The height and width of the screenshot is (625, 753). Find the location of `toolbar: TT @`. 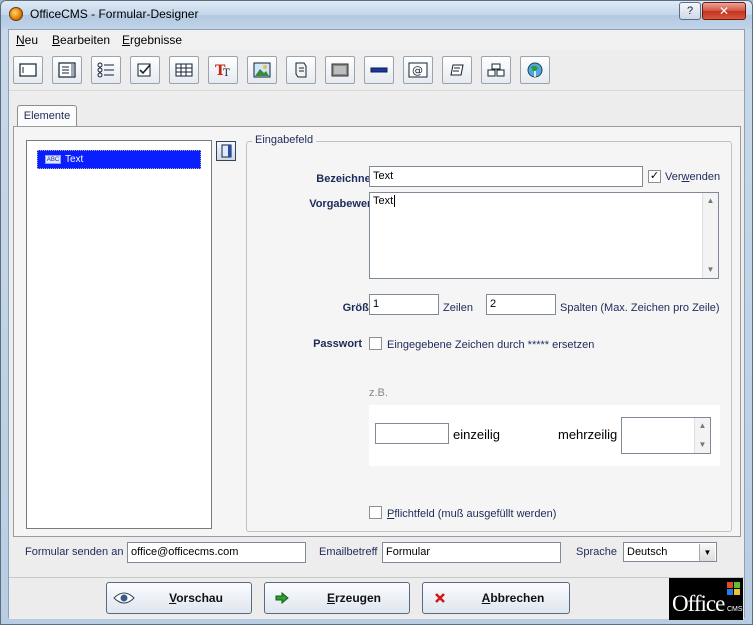

toolbar: TT @ is located at coordinates (376, 71).